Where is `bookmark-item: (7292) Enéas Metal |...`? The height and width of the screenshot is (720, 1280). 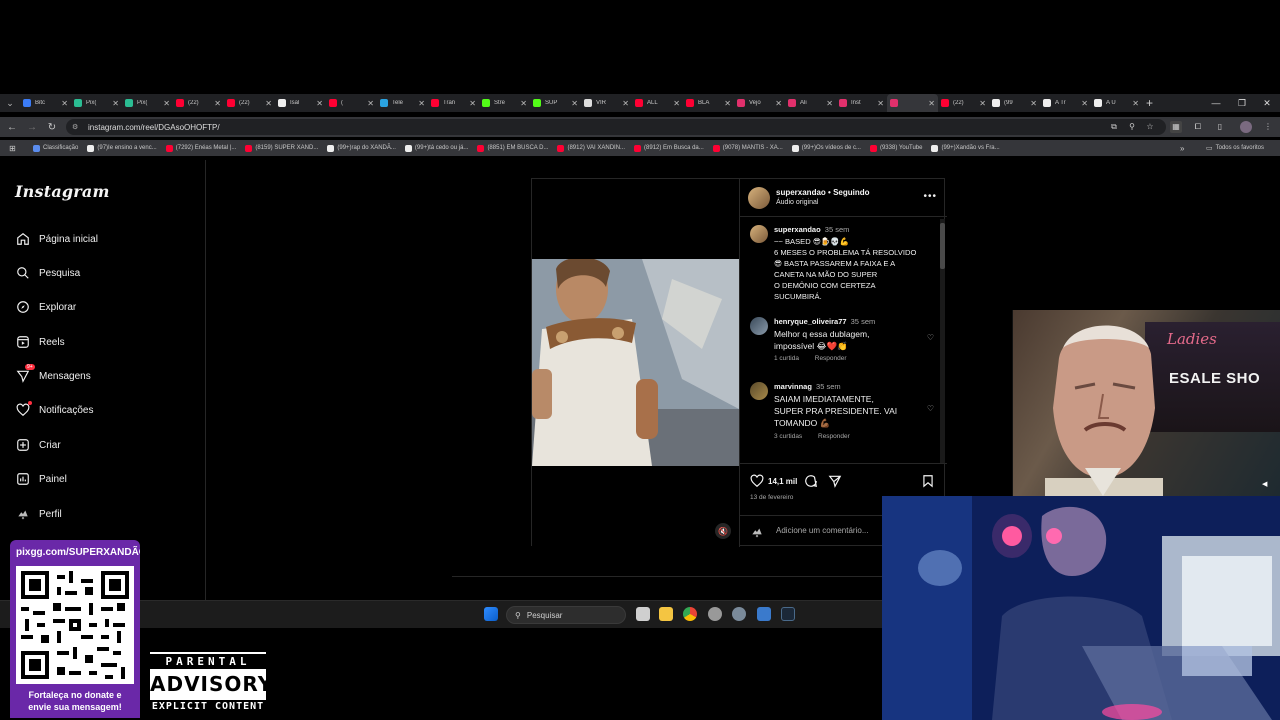 bookmark-item: (7292) Enéas Metal |... is located at coordinates (200, 148).